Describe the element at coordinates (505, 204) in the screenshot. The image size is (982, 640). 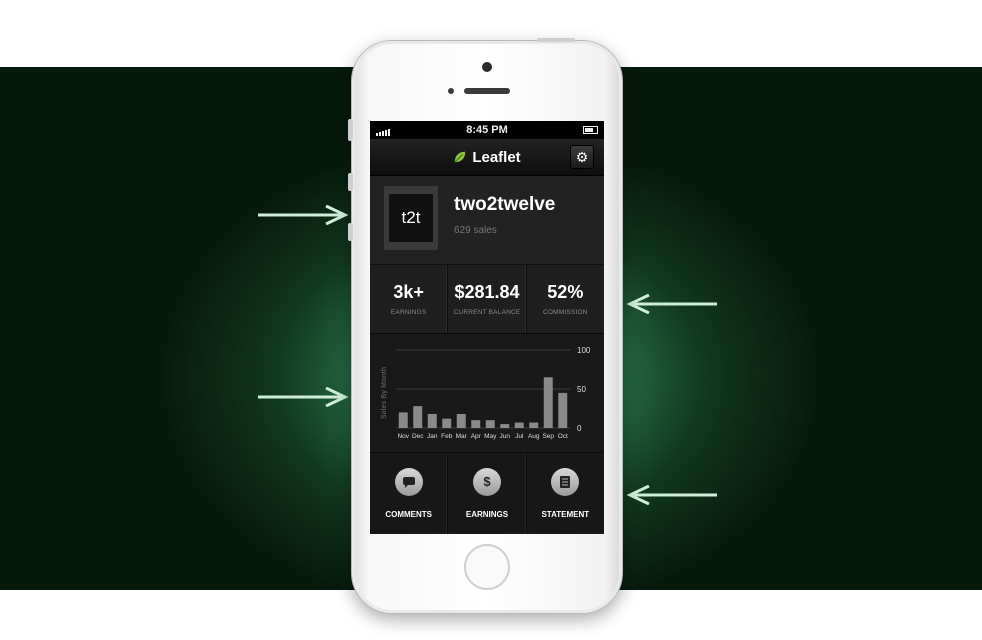
I see `profile-name: two2twelve` at that location.